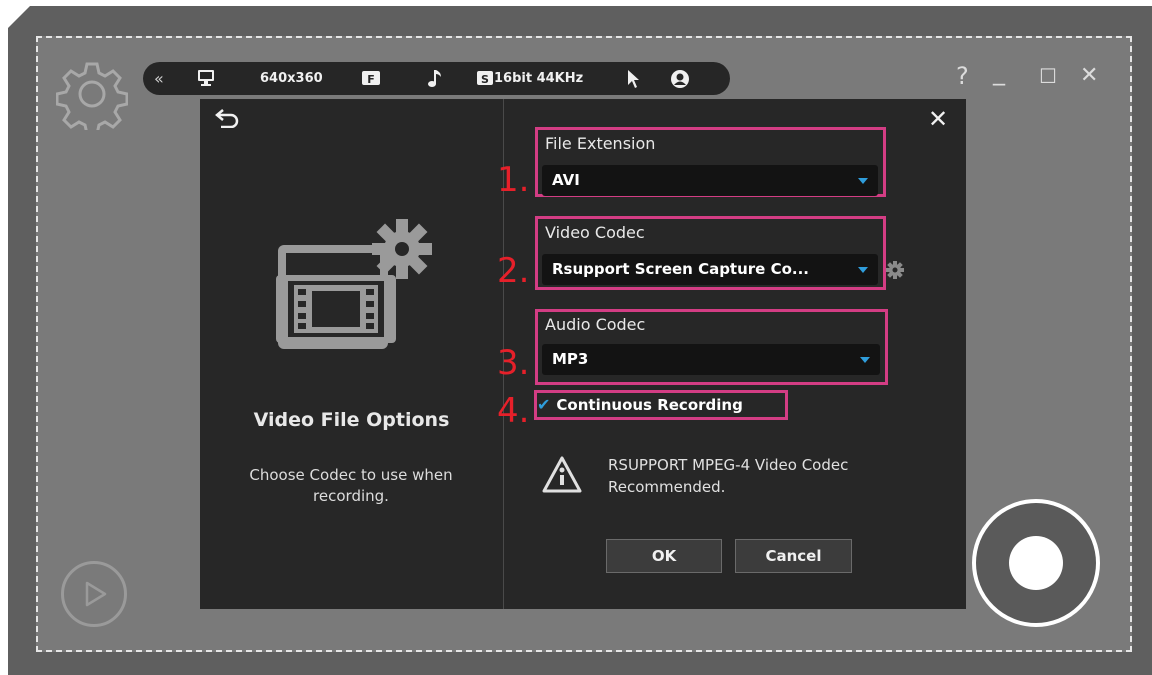  What do you see at coordinates (351, 485) in the screenshot?
I see `dialog-description: Choose Codec to use when recording.` at bounding box center [351, 485].